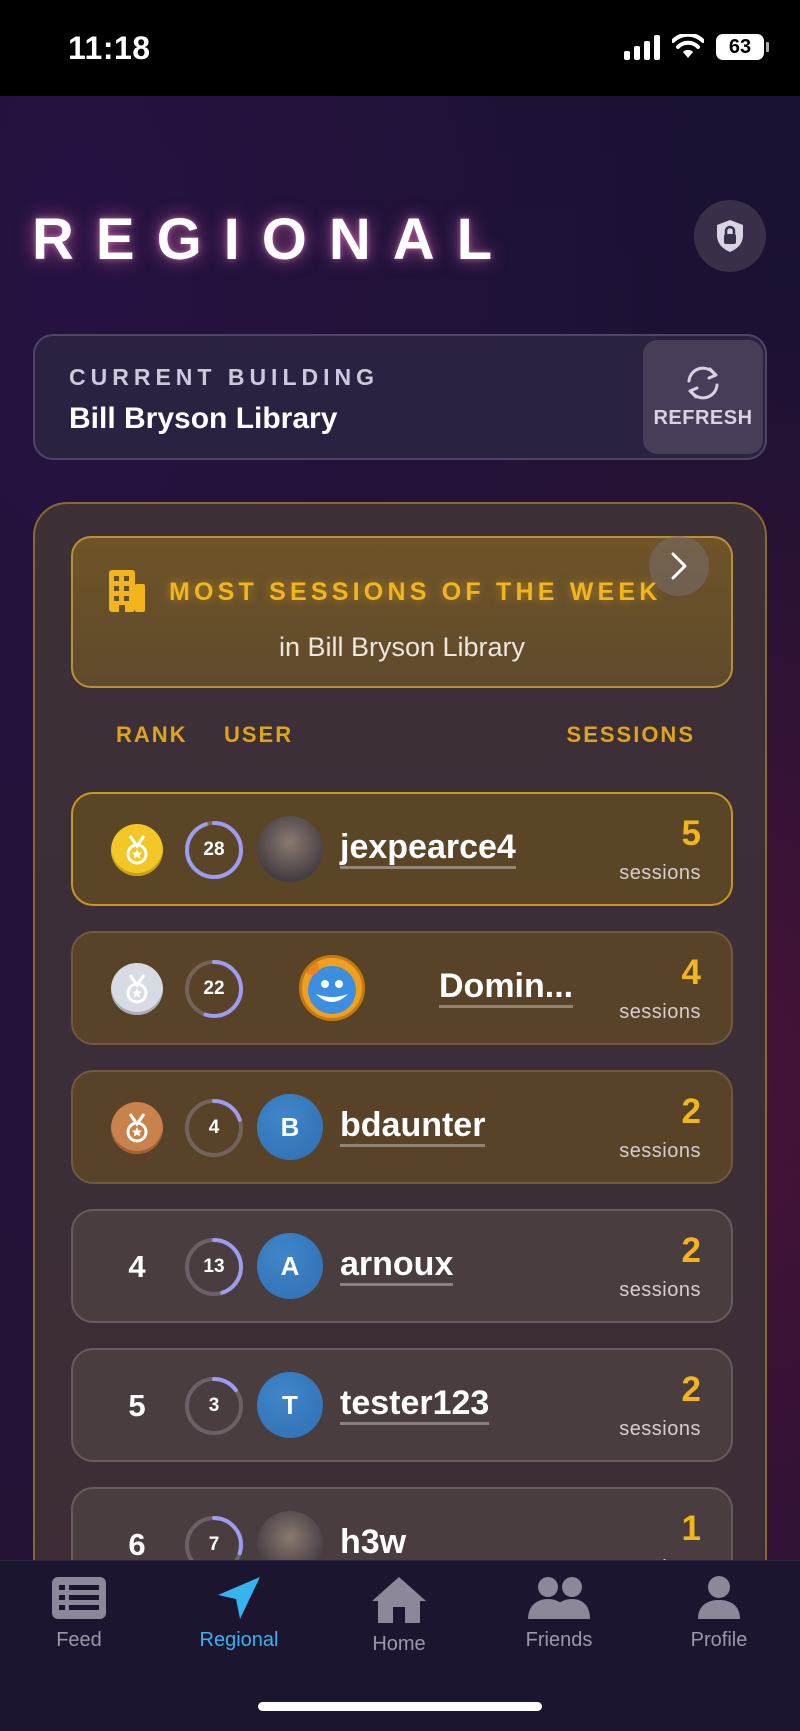 Image resolution: width=800 pixels, height=1731 pixels. I want to click on home-icon, so click(399, 1600).